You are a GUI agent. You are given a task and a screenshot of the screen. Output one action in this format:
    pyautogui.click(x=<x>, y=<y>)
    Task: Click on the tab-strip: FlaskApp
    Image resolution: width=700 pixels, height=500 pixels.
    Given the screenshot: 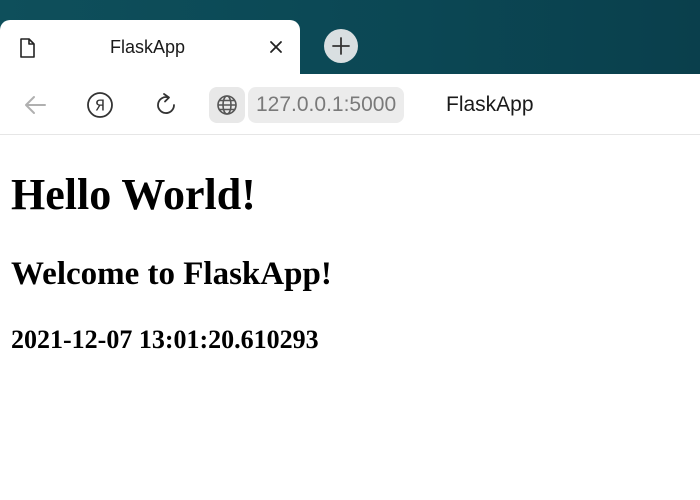 What is the action you would take?
    pyautogui.click(x=350, y=37)
    